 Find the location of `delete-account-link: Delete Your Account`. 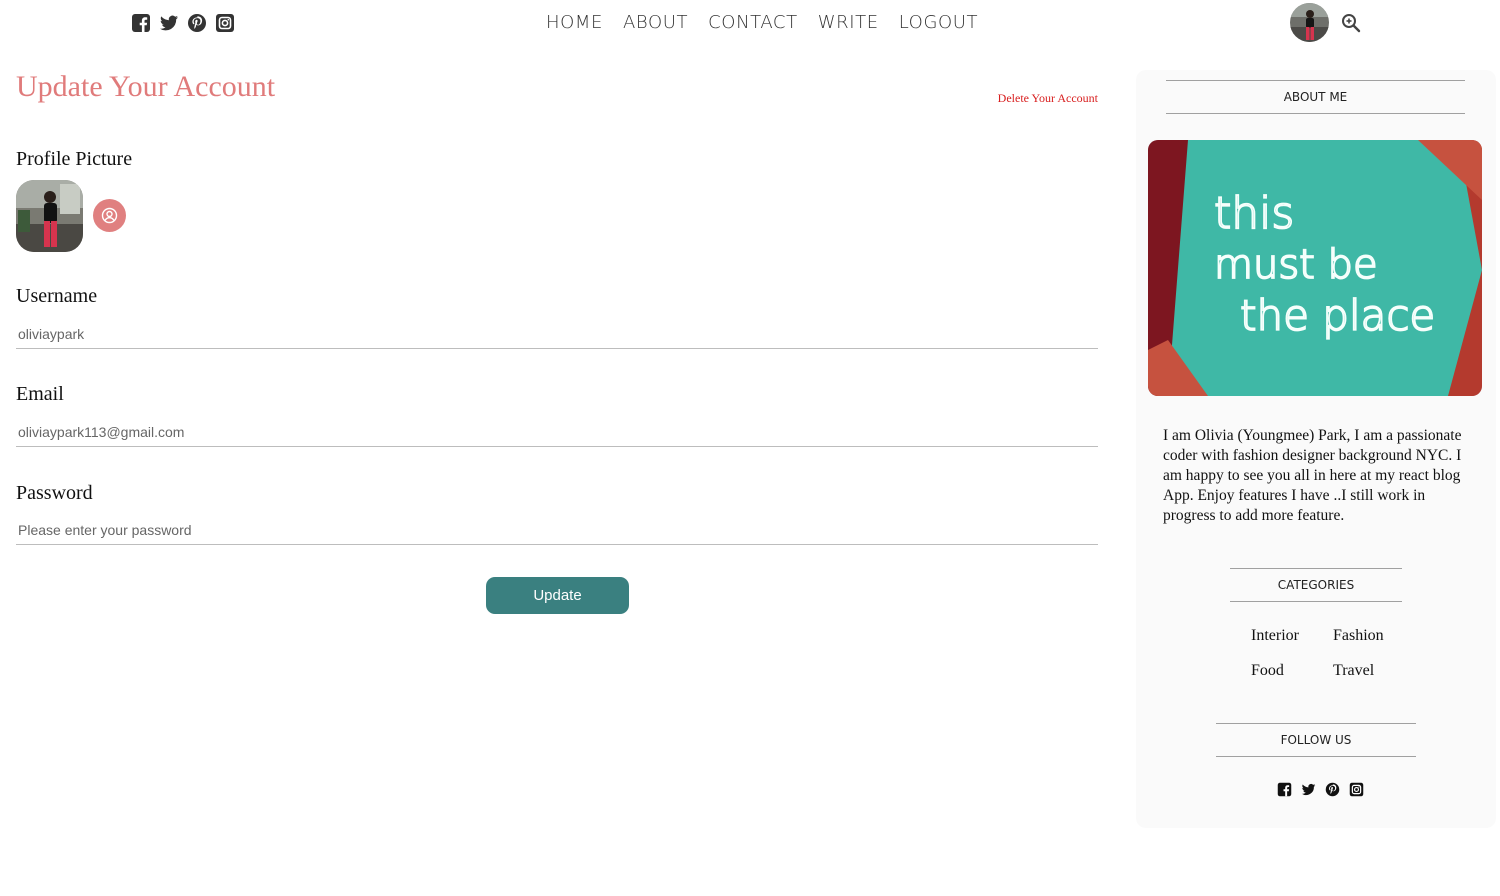

delete-account-link: Delete Your Account is located at coordinates (1048, 98).